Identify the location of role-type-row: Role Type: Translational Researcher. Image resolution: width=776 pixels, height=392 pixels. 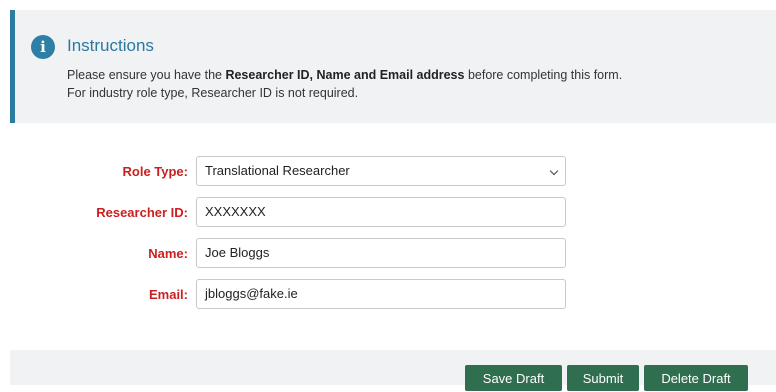
(388, 171).